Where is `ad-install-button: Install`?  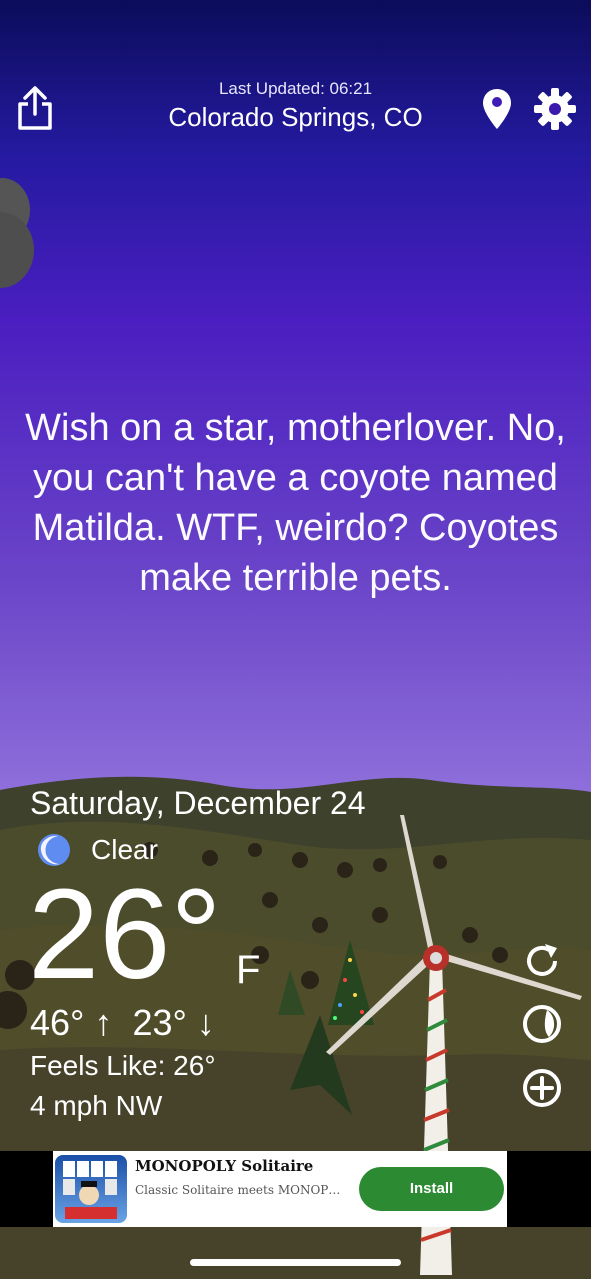 ad-install-button: Install is located at coordinates (431, 1189).